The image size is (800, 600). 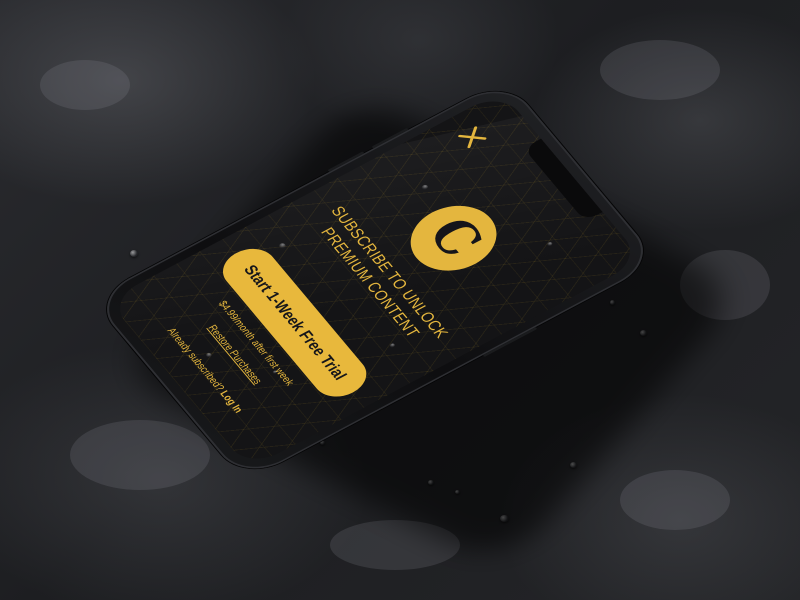 What do you see at coordinates (231, 402) in the screenshot?
I see `login-link: Log In` at bounding box center [231, 402].